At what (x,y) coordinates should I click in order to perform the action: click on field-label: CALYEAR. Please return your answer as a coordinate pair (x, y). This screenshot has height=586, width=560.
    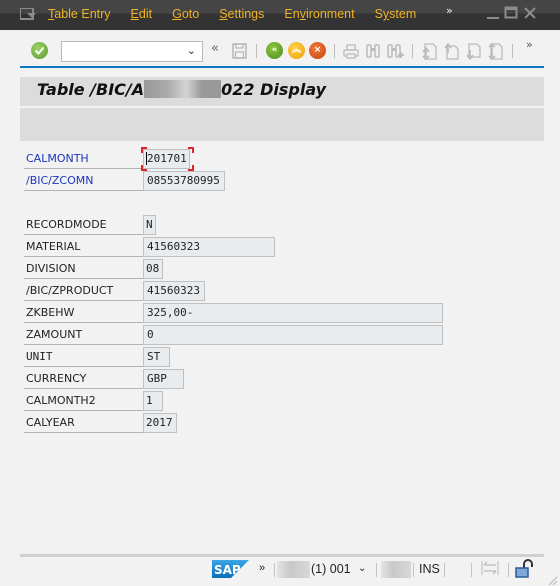
    Looking at the image, I should click on (84, 423).